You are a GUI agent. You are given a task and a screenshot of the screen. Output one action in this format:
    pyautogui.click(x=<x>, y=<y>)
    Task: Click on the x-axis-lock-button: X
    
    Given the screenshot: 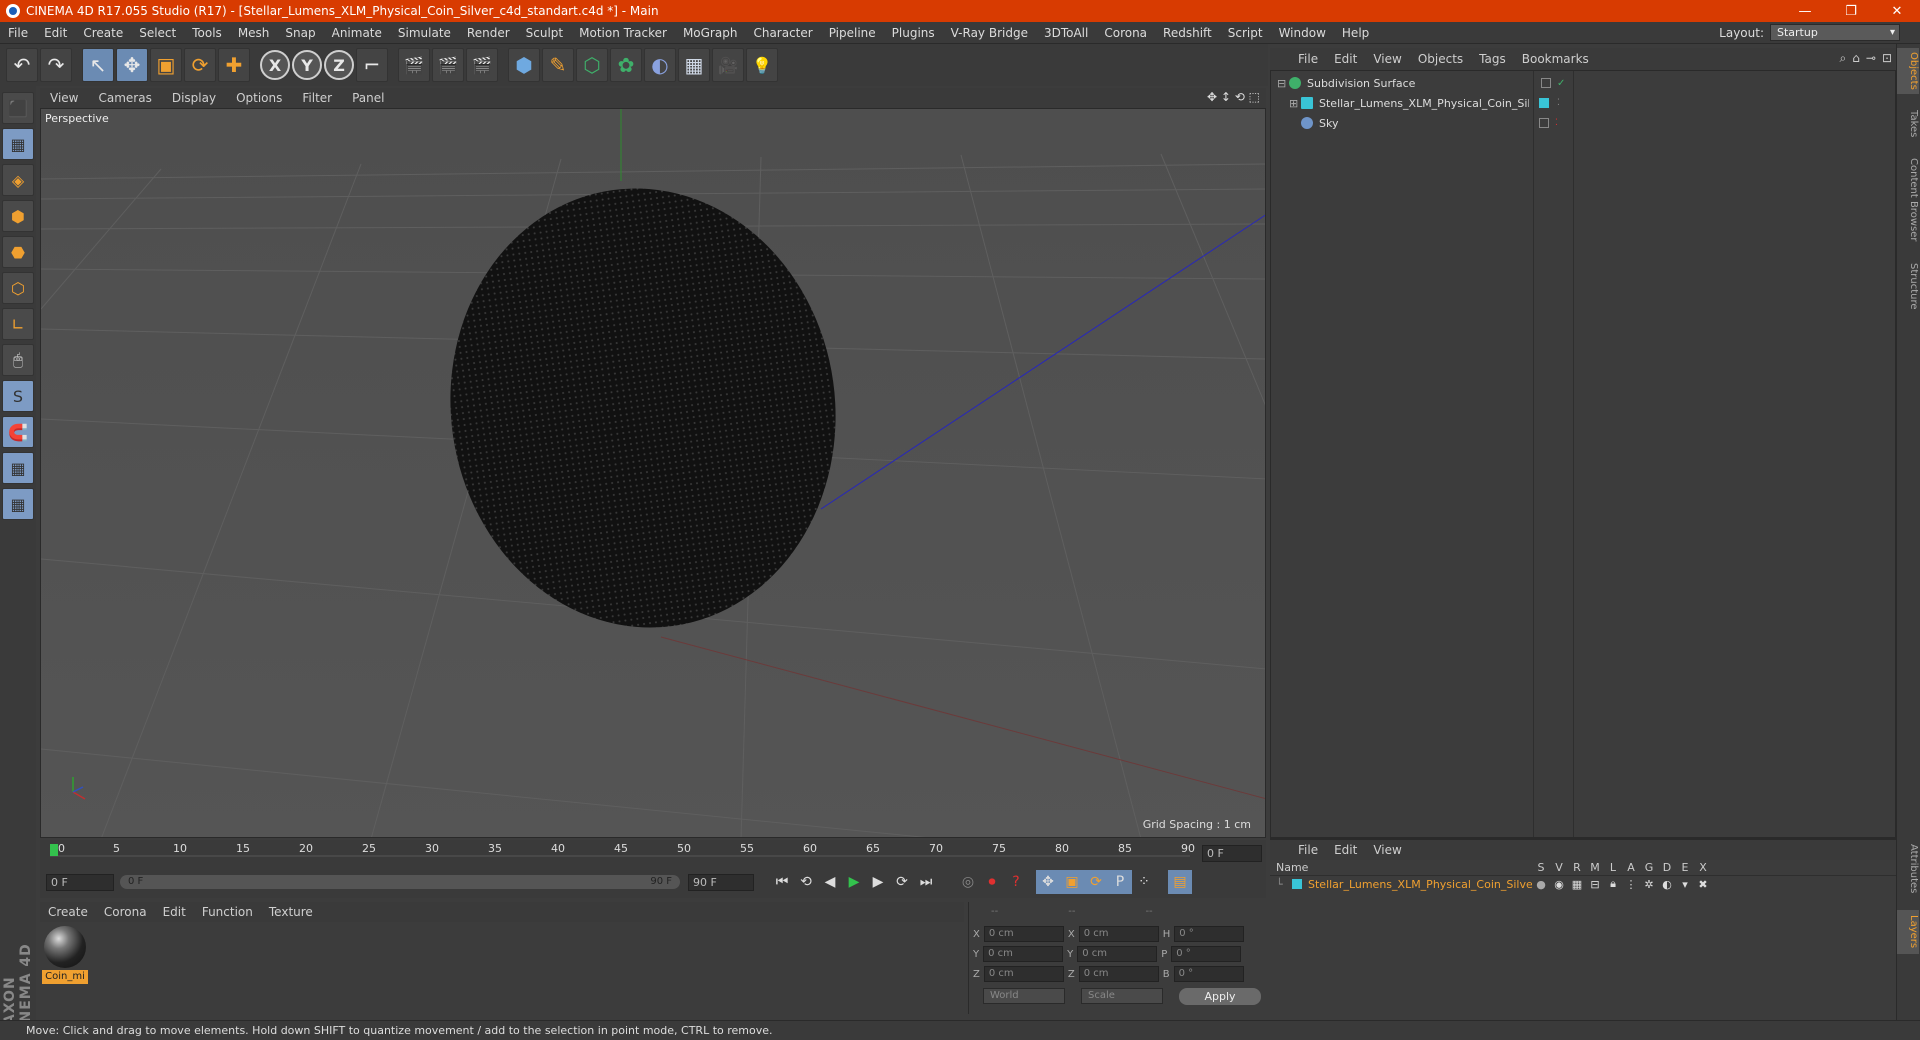 What is the action you would take?
    pyautogui.click(x=275, y=65)
    